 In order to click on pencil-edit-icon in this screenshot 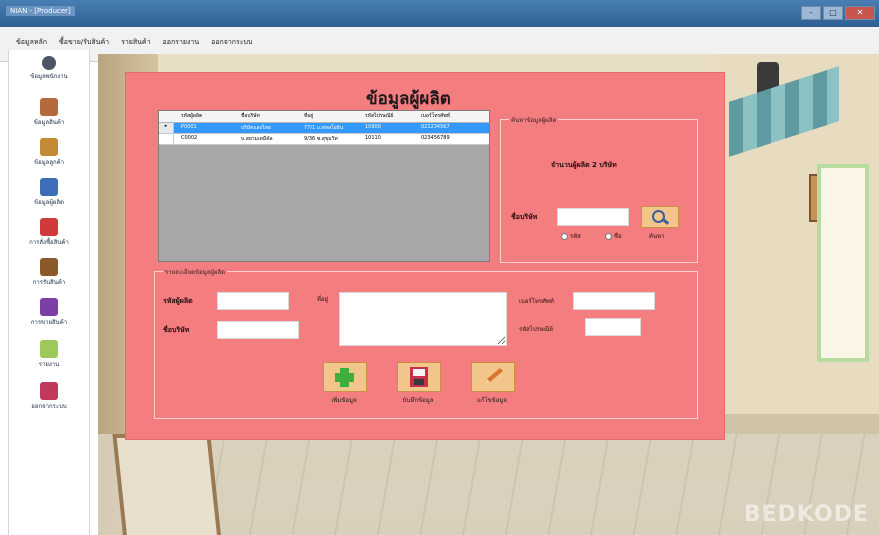, I will do `click(493, 376)`.